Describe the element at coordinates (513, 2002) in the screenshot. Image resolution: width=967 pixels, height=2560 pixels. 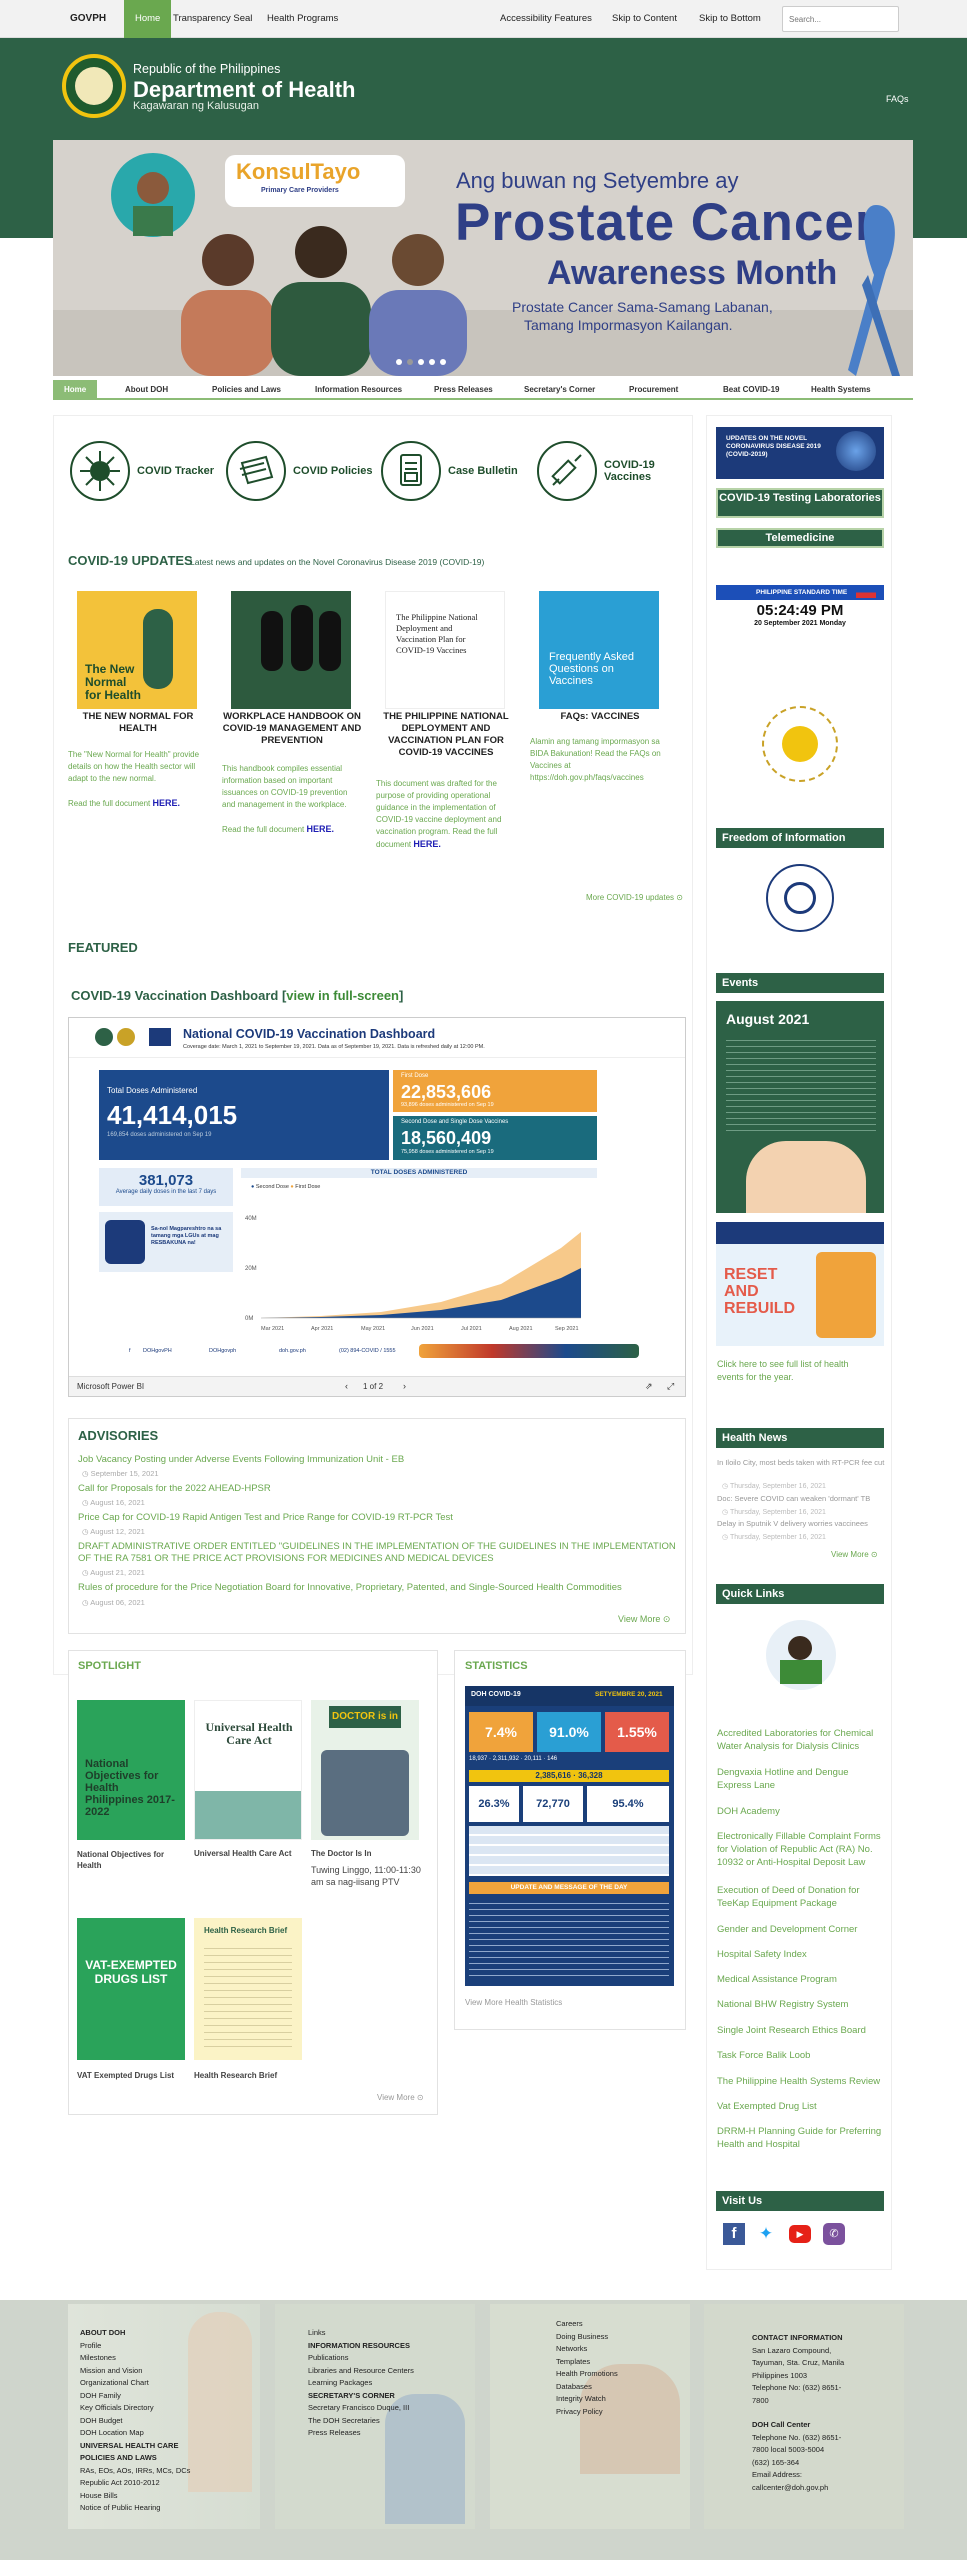
I see `statistics-view-more: View More Health Statistics` at that location.